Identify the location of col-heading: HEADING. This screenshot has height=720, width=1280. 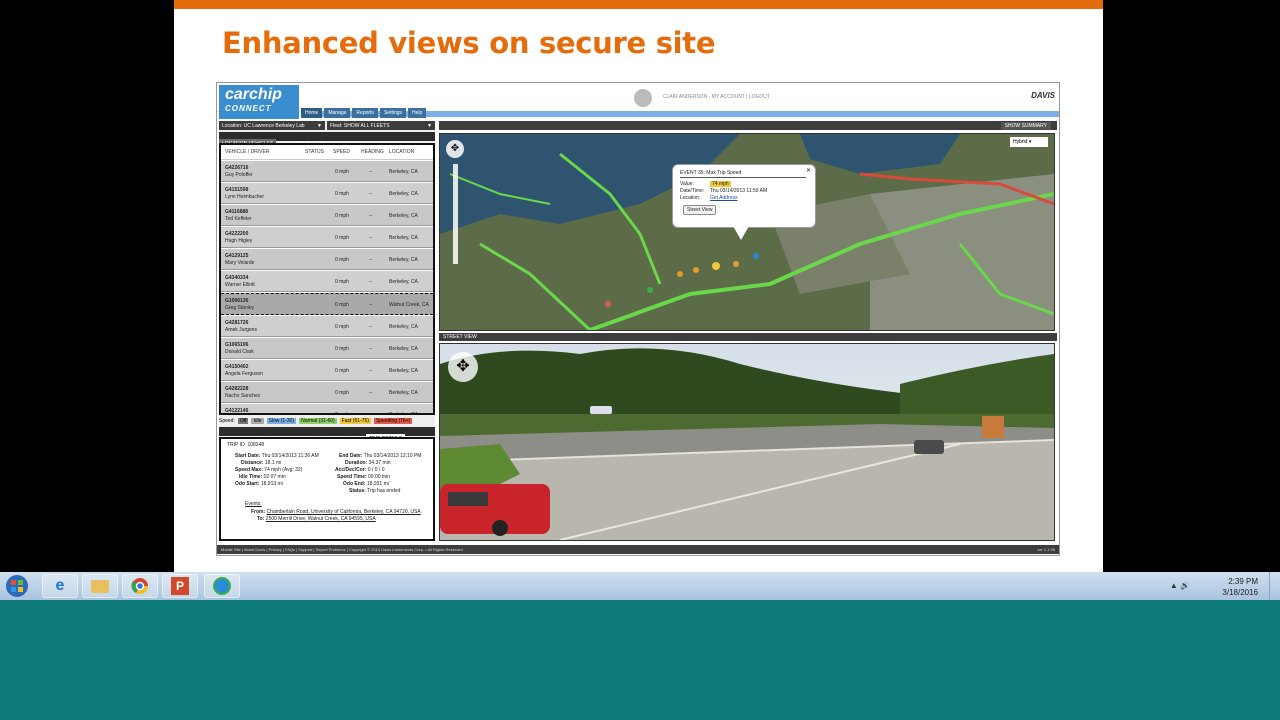
(375, 152).